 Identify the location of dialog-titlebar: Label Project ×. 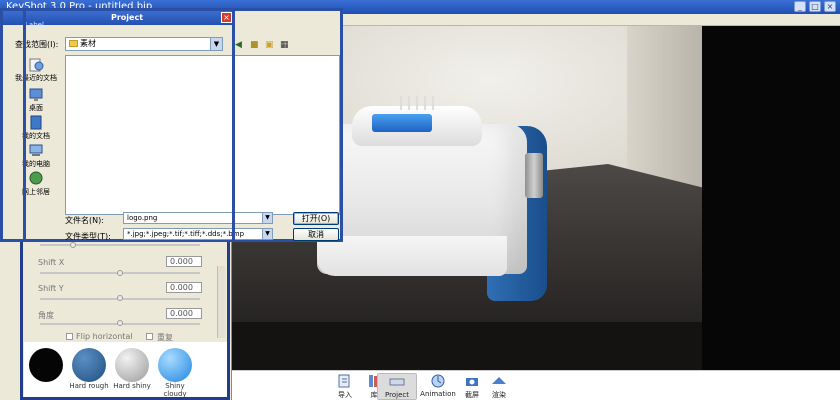
(118, 20).